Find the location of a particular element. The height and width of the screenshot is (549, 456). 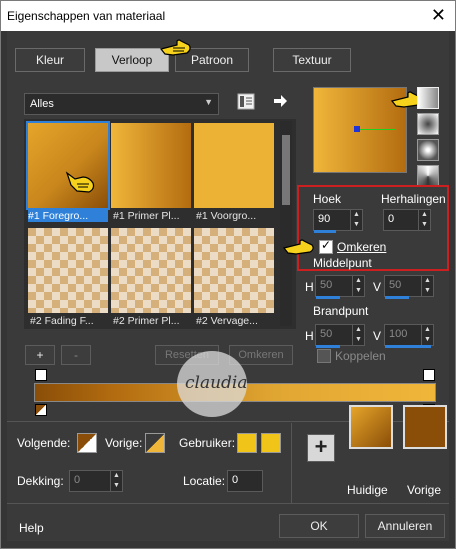

arrow-right-icon is located at coordinates (280, 101).